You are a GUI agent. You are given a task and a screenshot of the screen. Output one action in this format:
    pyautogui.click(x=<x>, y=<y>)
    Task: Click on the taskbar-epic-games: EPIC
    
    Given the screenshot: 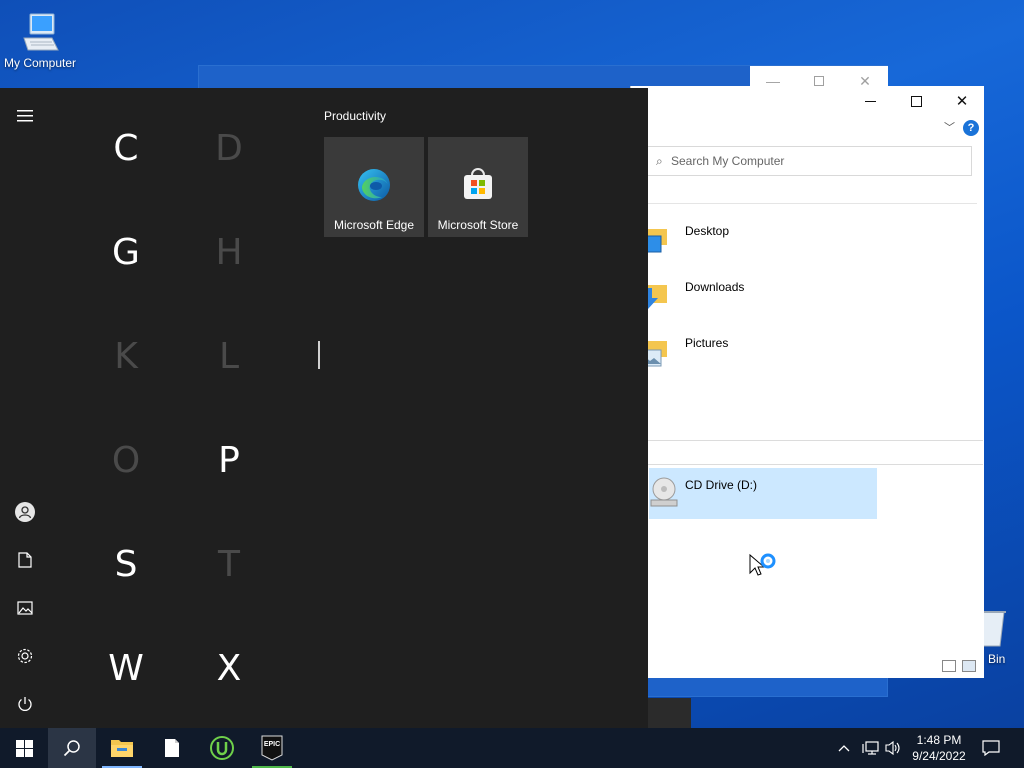 What is the action you would take?
    pyautogui.click(x=272, y=748)
    